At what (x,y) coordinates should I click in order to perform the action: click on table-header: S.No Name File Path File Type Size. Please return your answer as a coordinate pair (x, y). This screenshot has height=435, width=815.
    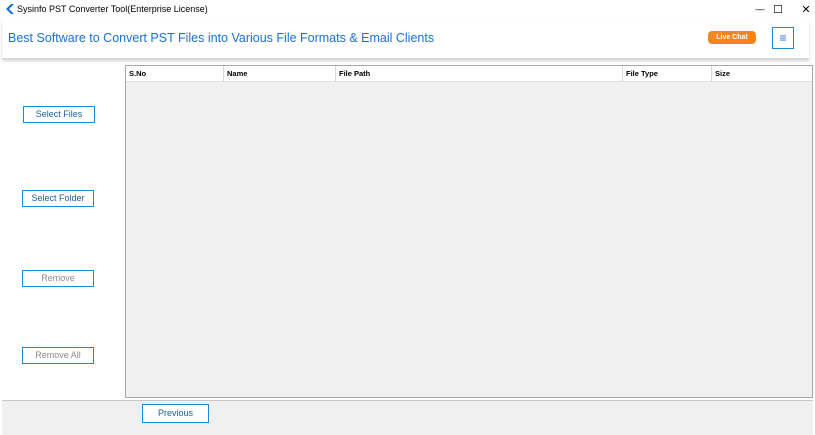
    Looking at the image, I should click on (469, 74).